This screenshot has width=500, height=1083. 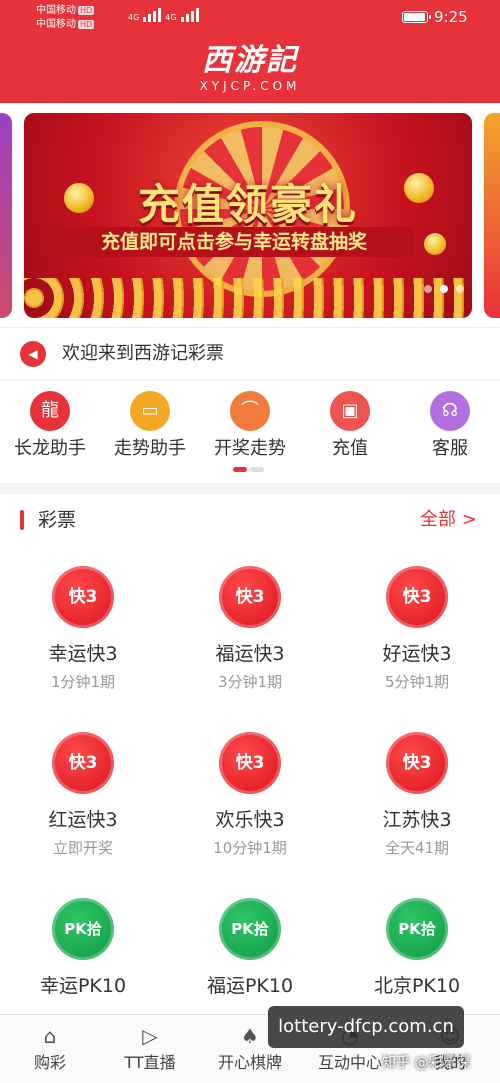 What do you see at coordinates (150, 448) in the screenshot?
I see `quick-action-label: 走势助手` at bounding box center [150, 448].